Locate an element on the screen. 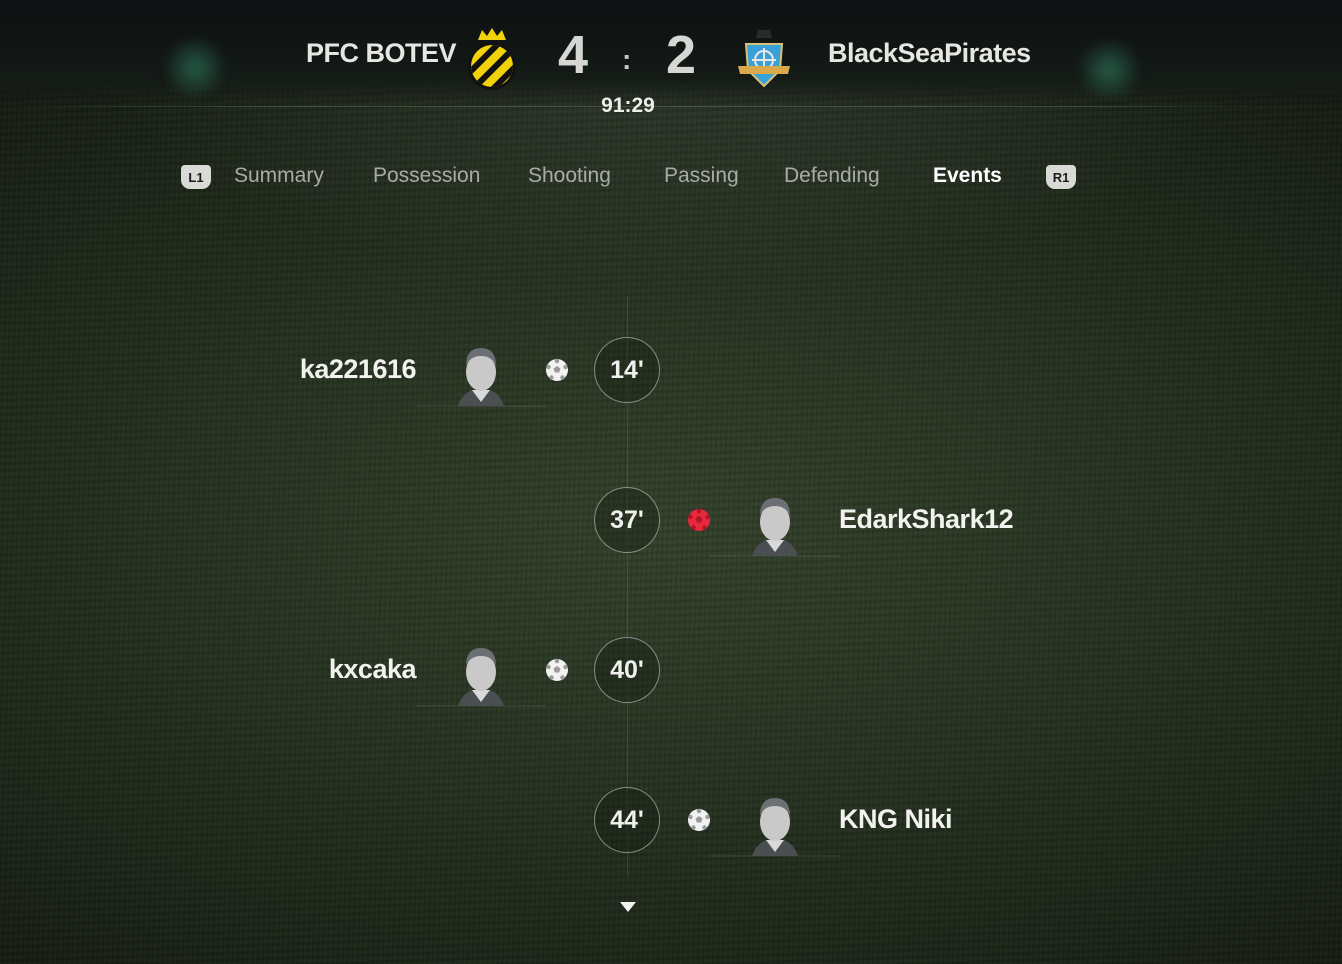 The width and height of the screenshot is (1342, 964). tab-possession: Possession is located at coordinates (426, 176).